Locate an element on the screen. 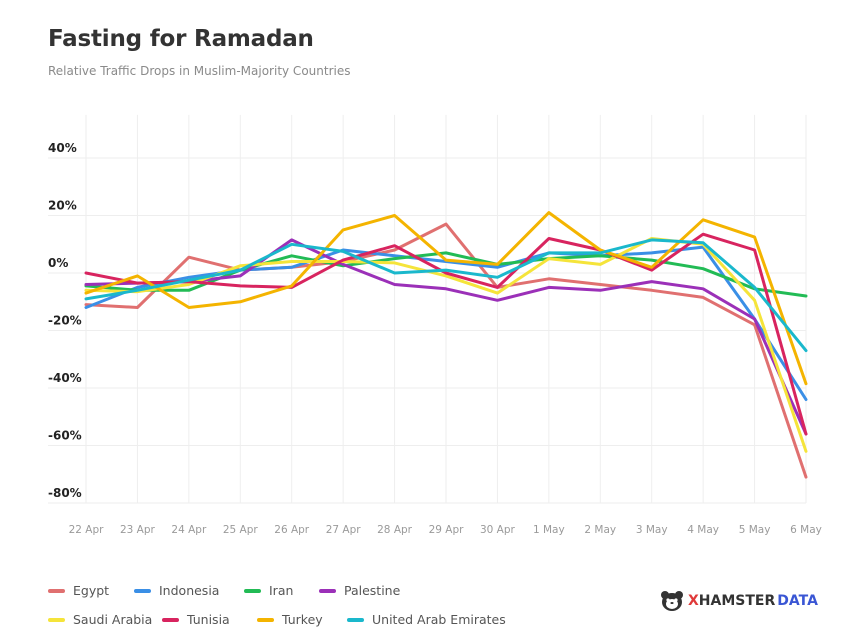 The width and height of the screenshot is (854, 640). legend-item-palestine: Palestine is located at coordinates (369, 590).